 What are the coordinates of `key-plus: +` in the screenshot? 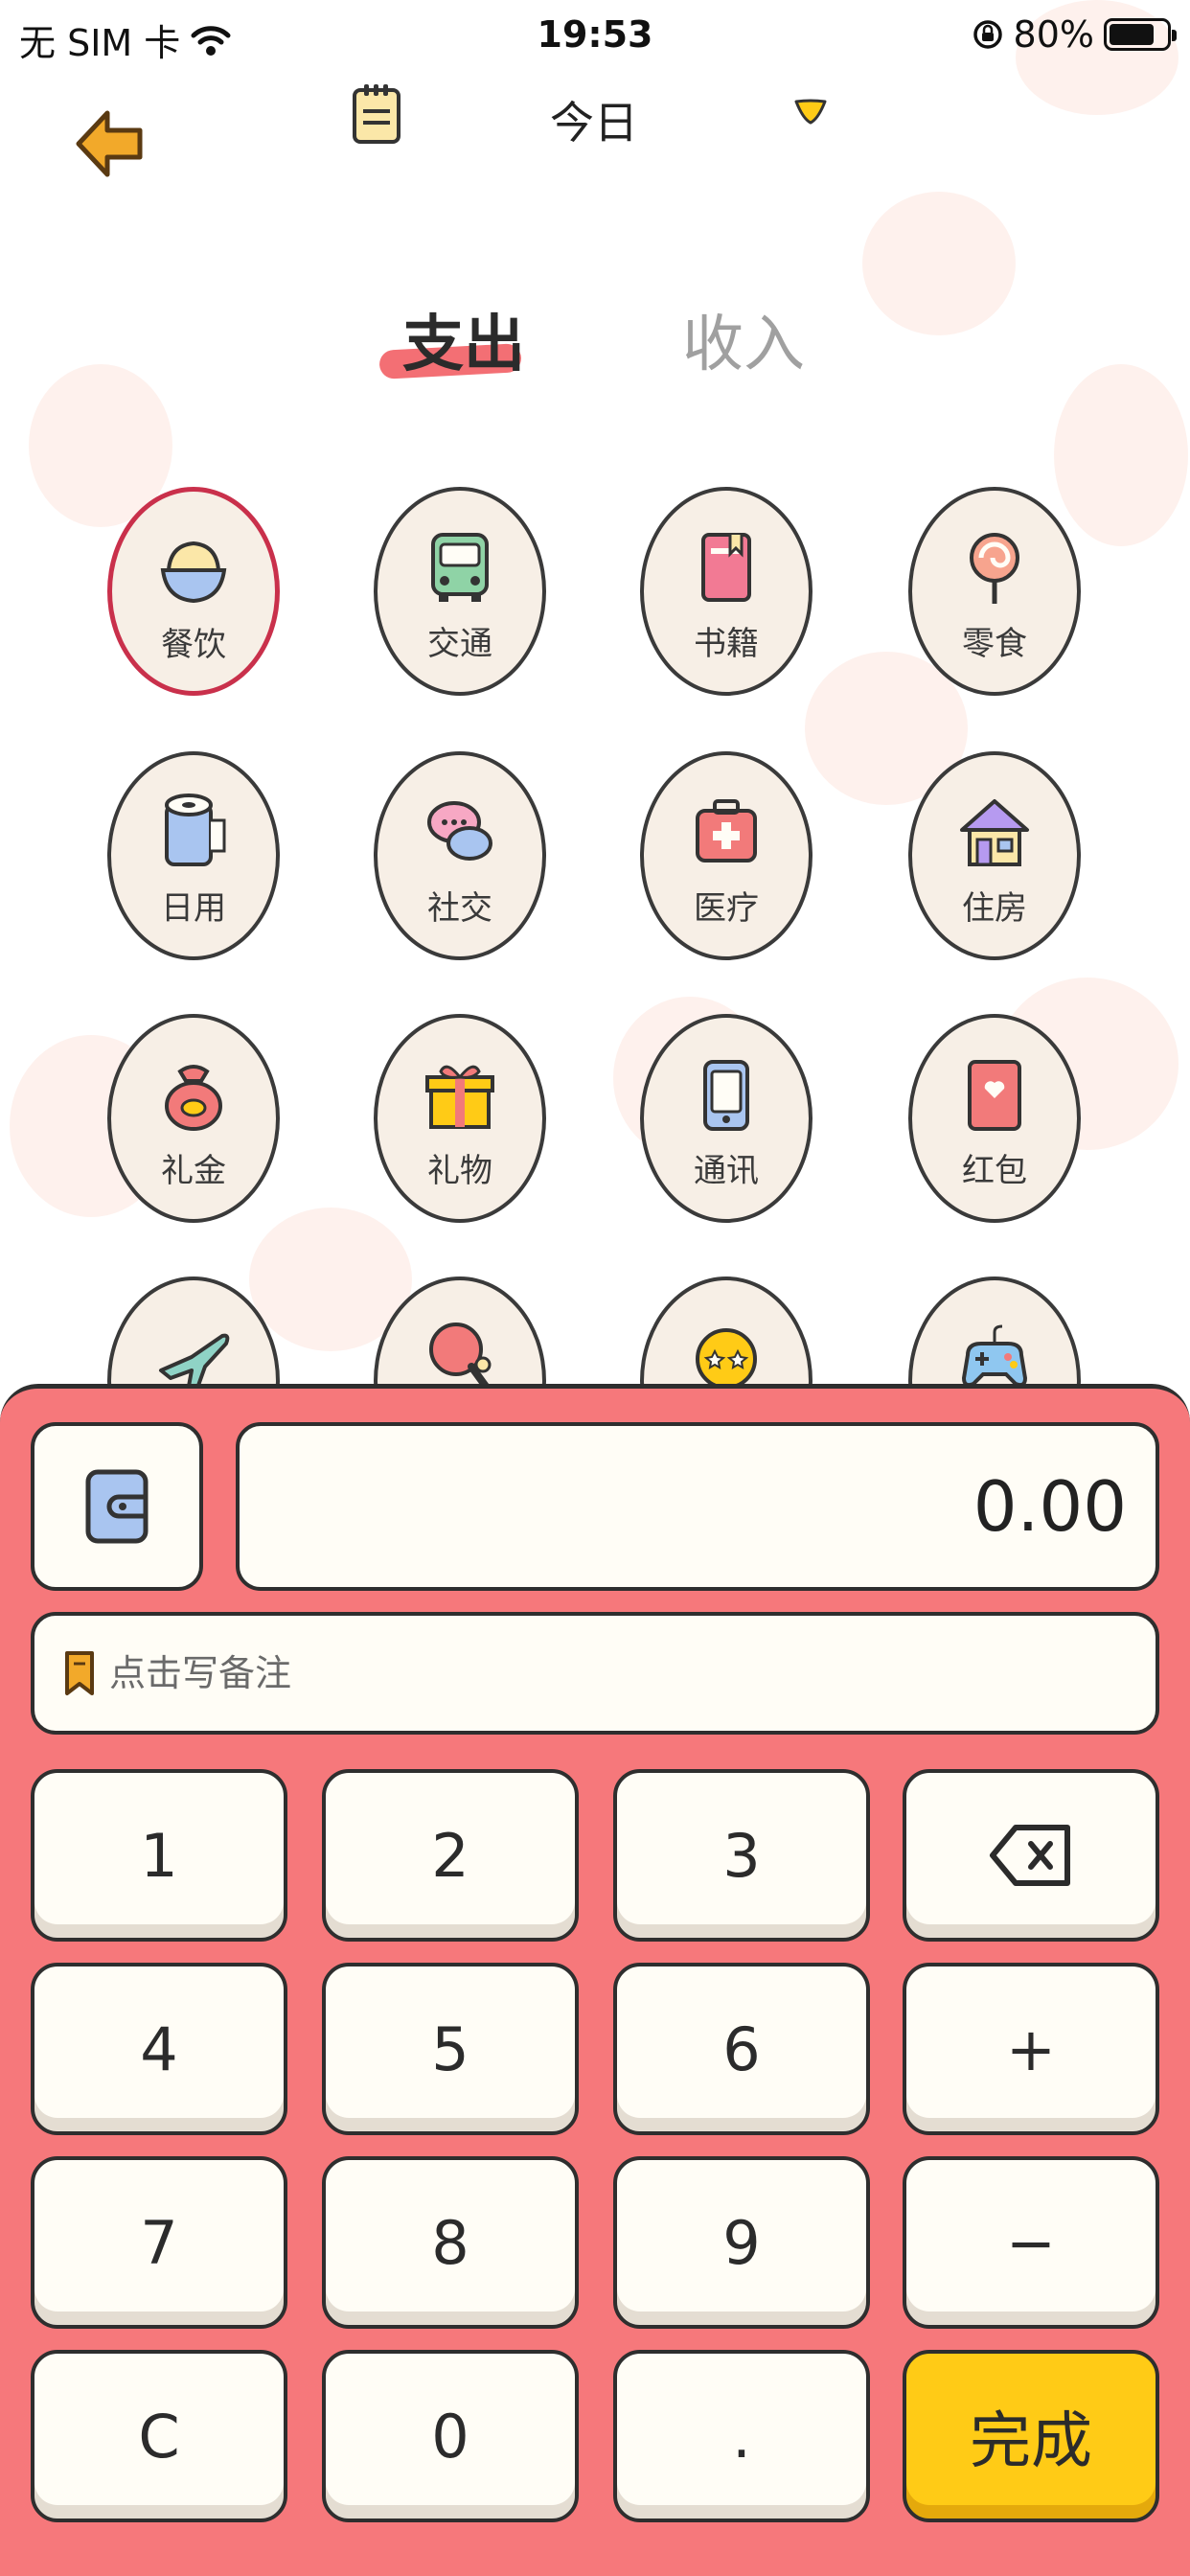 It's located at (1031, 2049).